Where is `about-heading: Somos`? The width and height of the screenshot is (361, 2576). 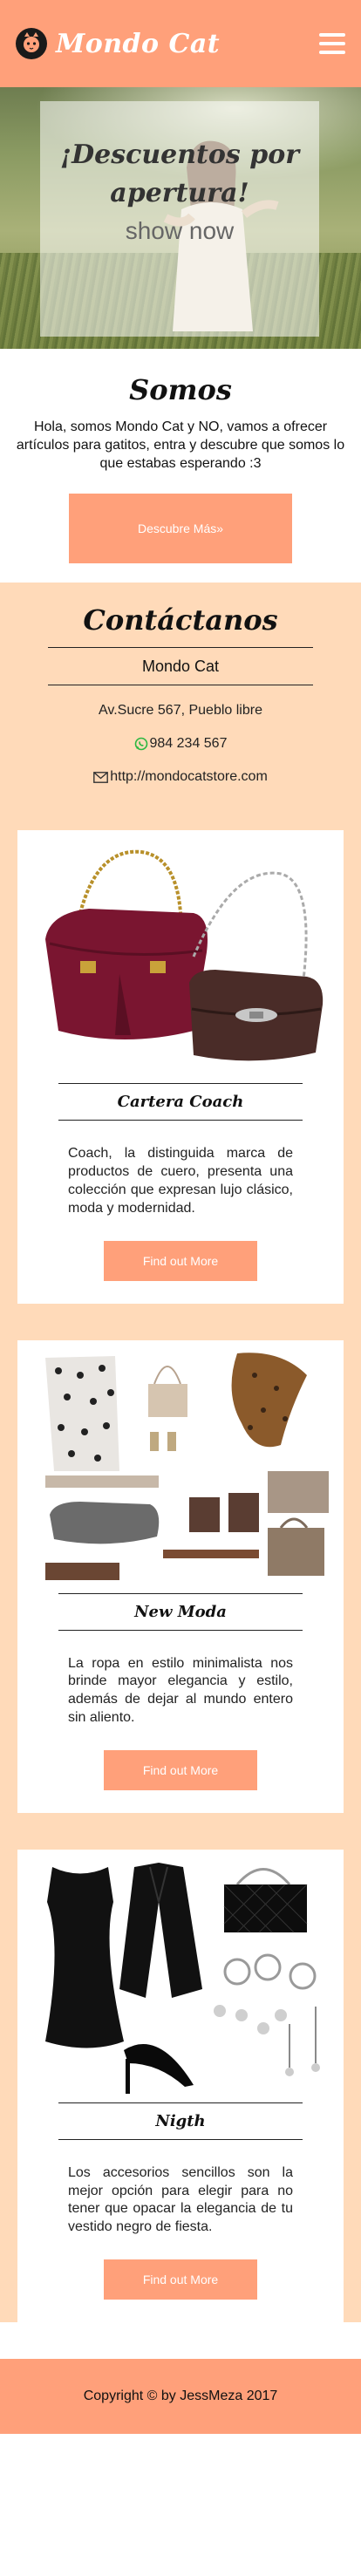 about-heading: Somos is located at coordinates (180, 390).